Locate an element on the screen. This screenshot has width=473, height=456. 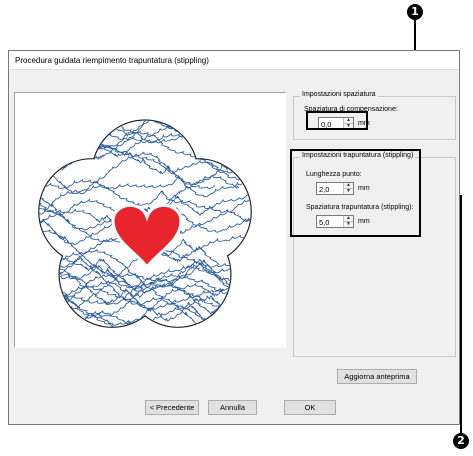
refresh-preview-button: Aggiorna anteprima is located at coordinates (377, 376).